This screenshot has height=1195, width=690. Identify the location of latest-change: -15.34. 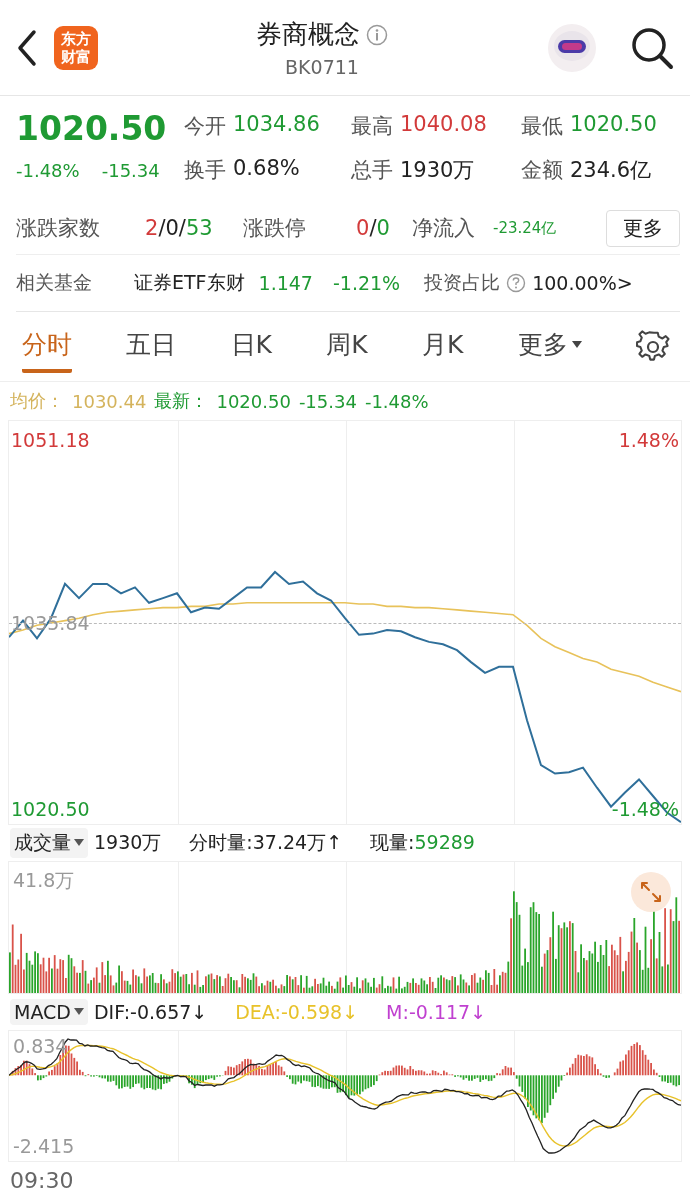
(327, 401).